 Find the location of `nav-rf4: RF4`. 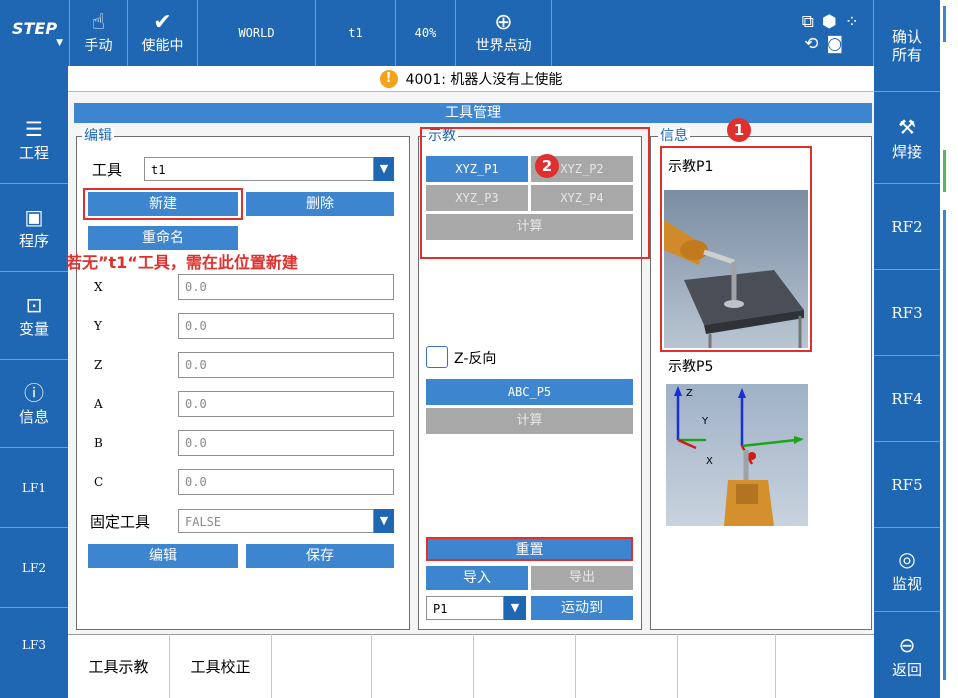

nav-rf4: RF4 is located at coordinates (907, 399).